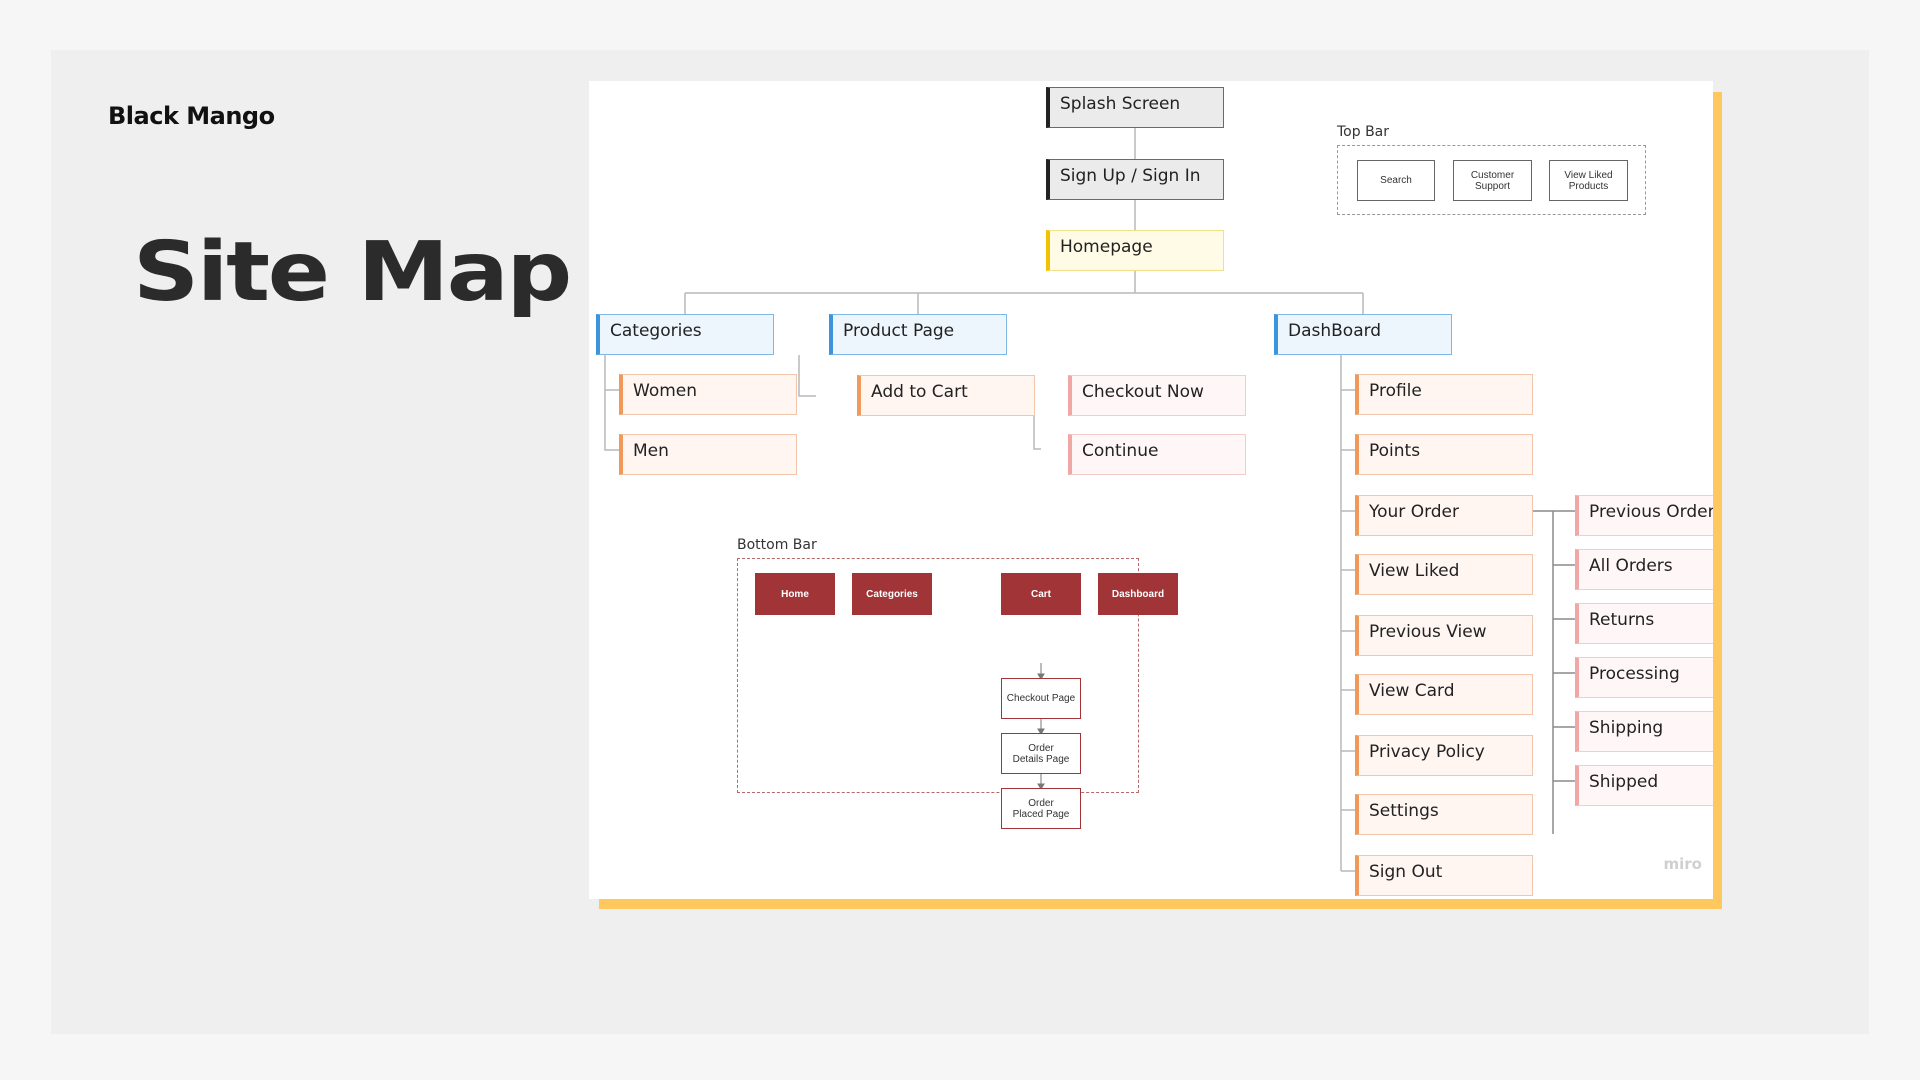 This screenshot has height=1080, width=1920. I want to click on node-continue: Continue, so click(1157, 454).